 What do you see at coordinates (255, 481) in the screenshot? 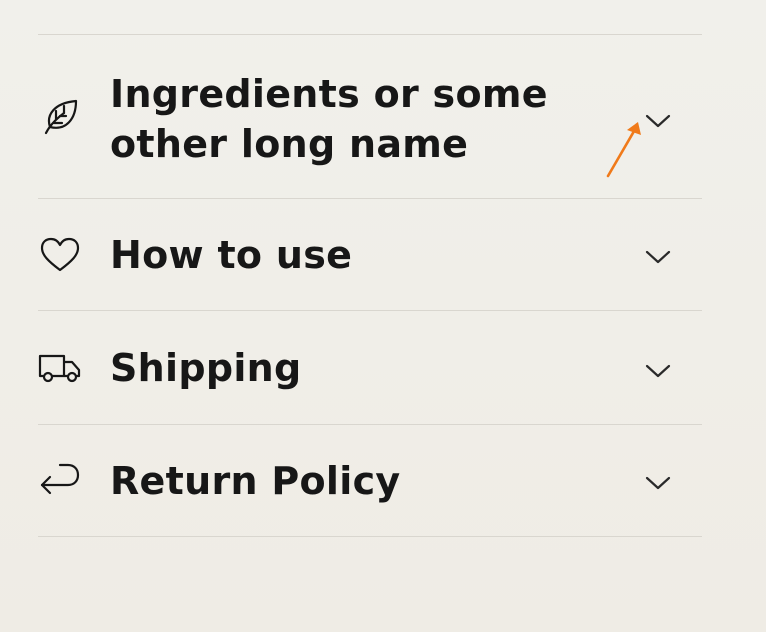
I see `accordion-item-label: Return Policy` at bounding box center [255, 481].